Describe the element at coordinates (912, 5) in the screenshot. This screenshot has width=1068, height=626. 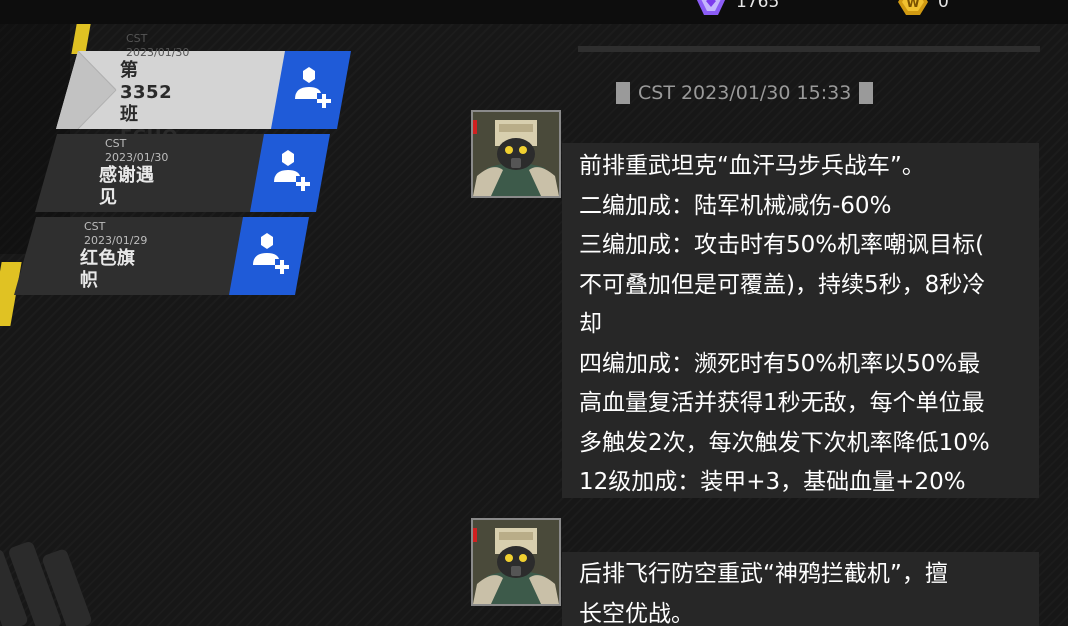
I see `svg-text: W` at that location.